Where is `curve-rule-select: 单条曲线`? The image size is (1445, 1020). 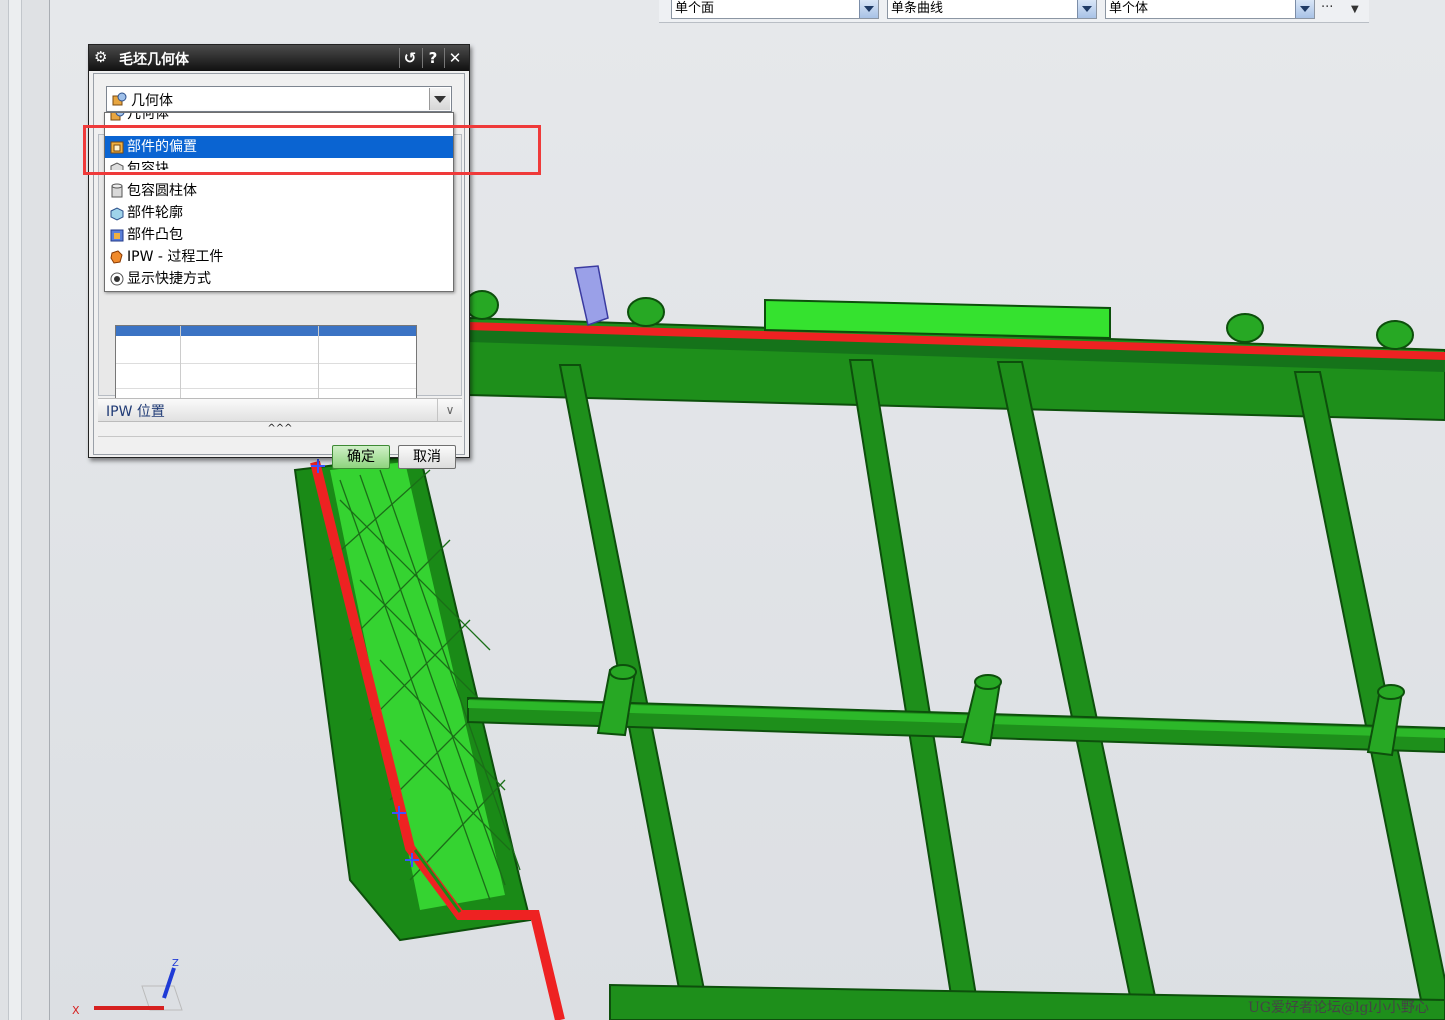 curve-rule-select: 单条曲线 is located at coordinates (992, 9).